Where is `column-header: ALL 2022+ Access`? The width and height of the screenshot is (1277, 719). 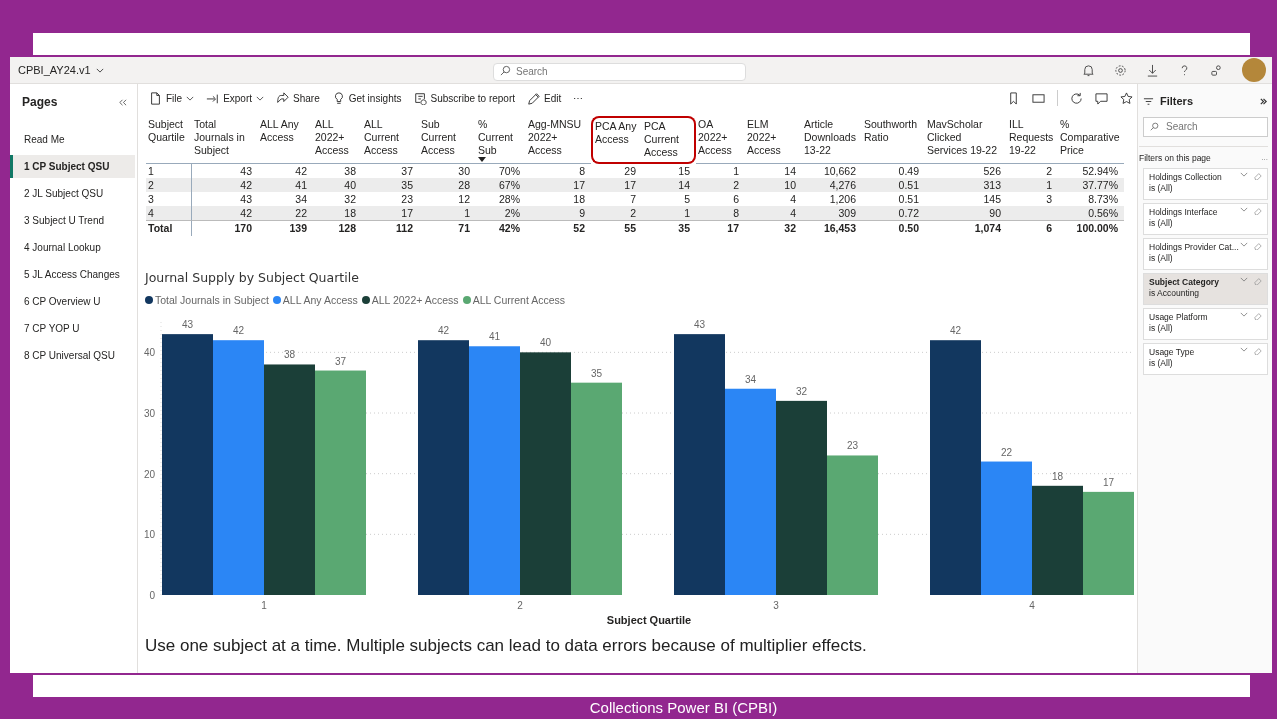
column-header: ALL 2022+ Access is located at coordinates (337, 140).